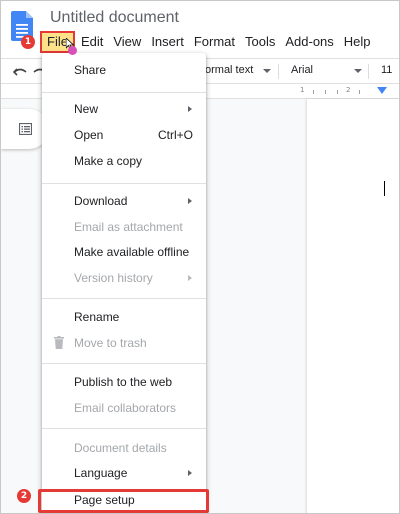  What do you see at coordinates (59, 342) in the screenshot?
I see `trash-icon` at bounding box center [59, 342].